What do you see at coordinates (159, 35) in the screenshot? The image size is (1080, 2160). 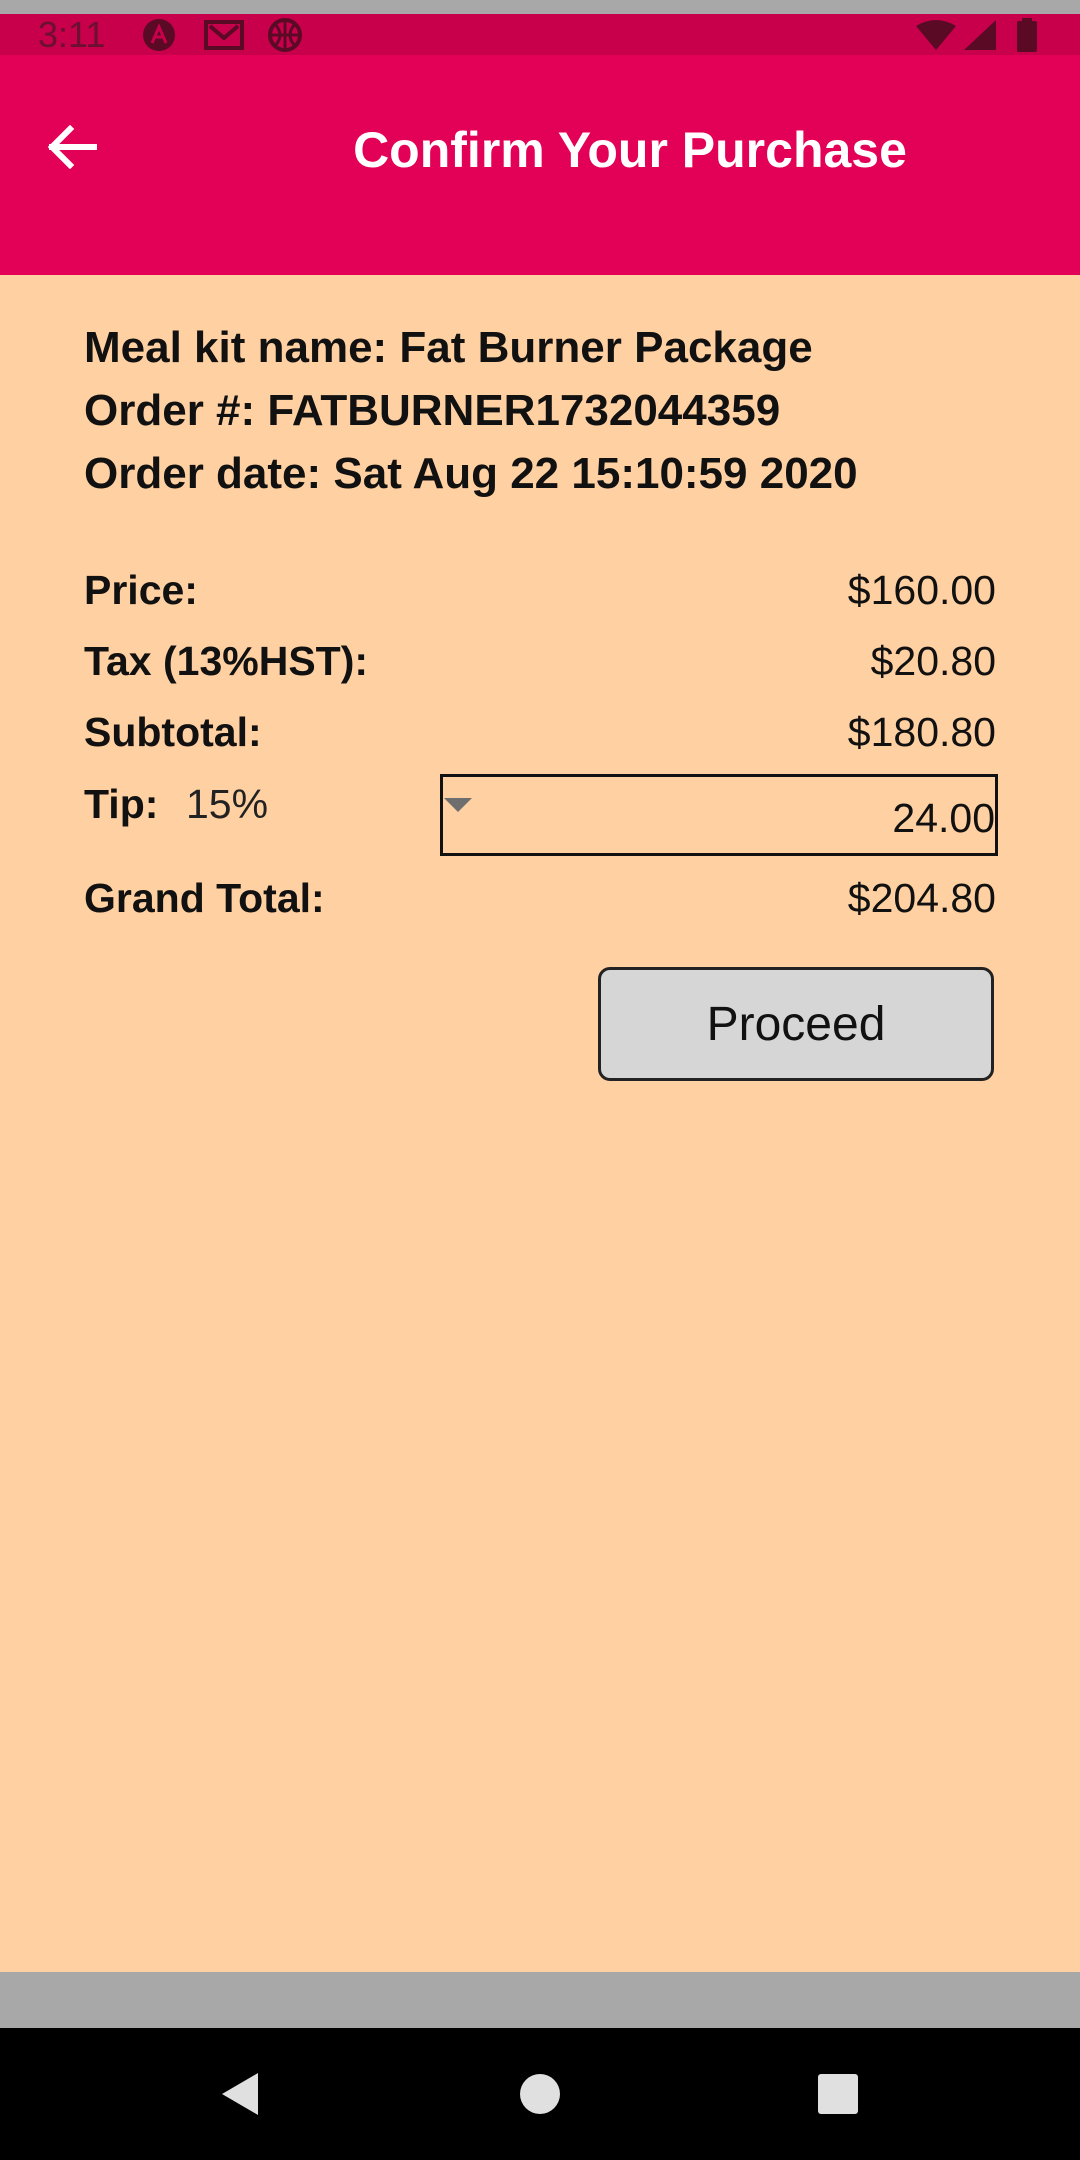 I see `android-icon` at bounding box center [159, 35].